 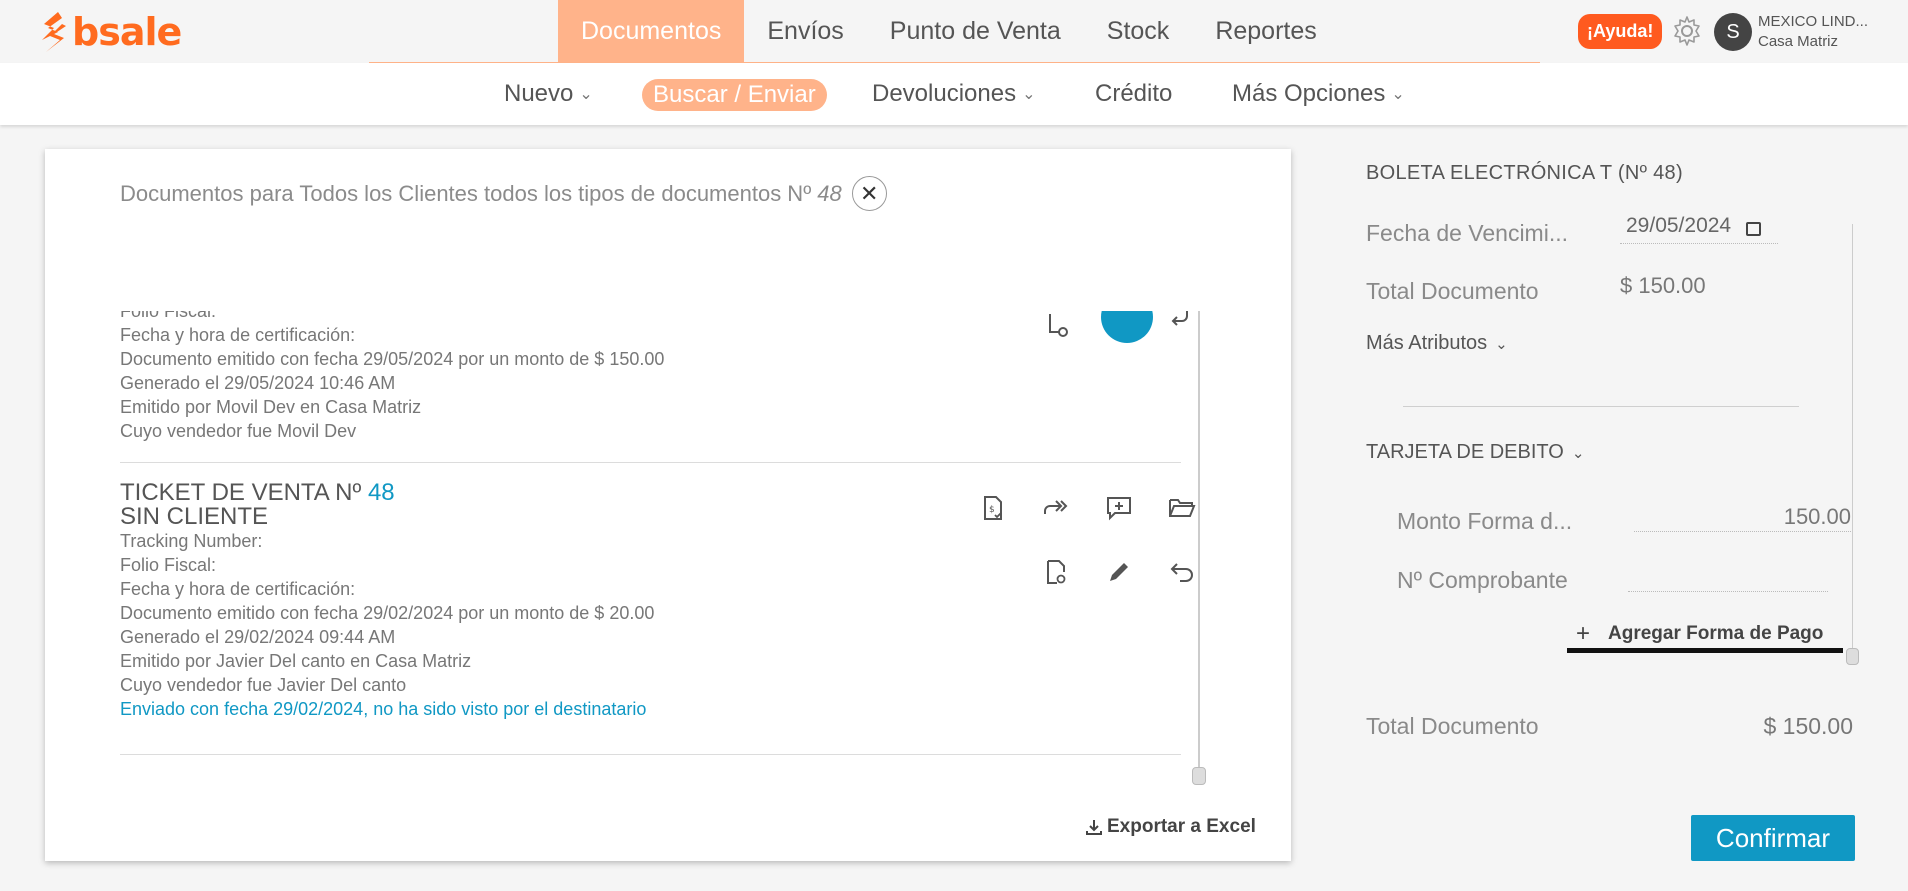 I want to click on results-scrollbar-track, so click(x=1199, y=543).